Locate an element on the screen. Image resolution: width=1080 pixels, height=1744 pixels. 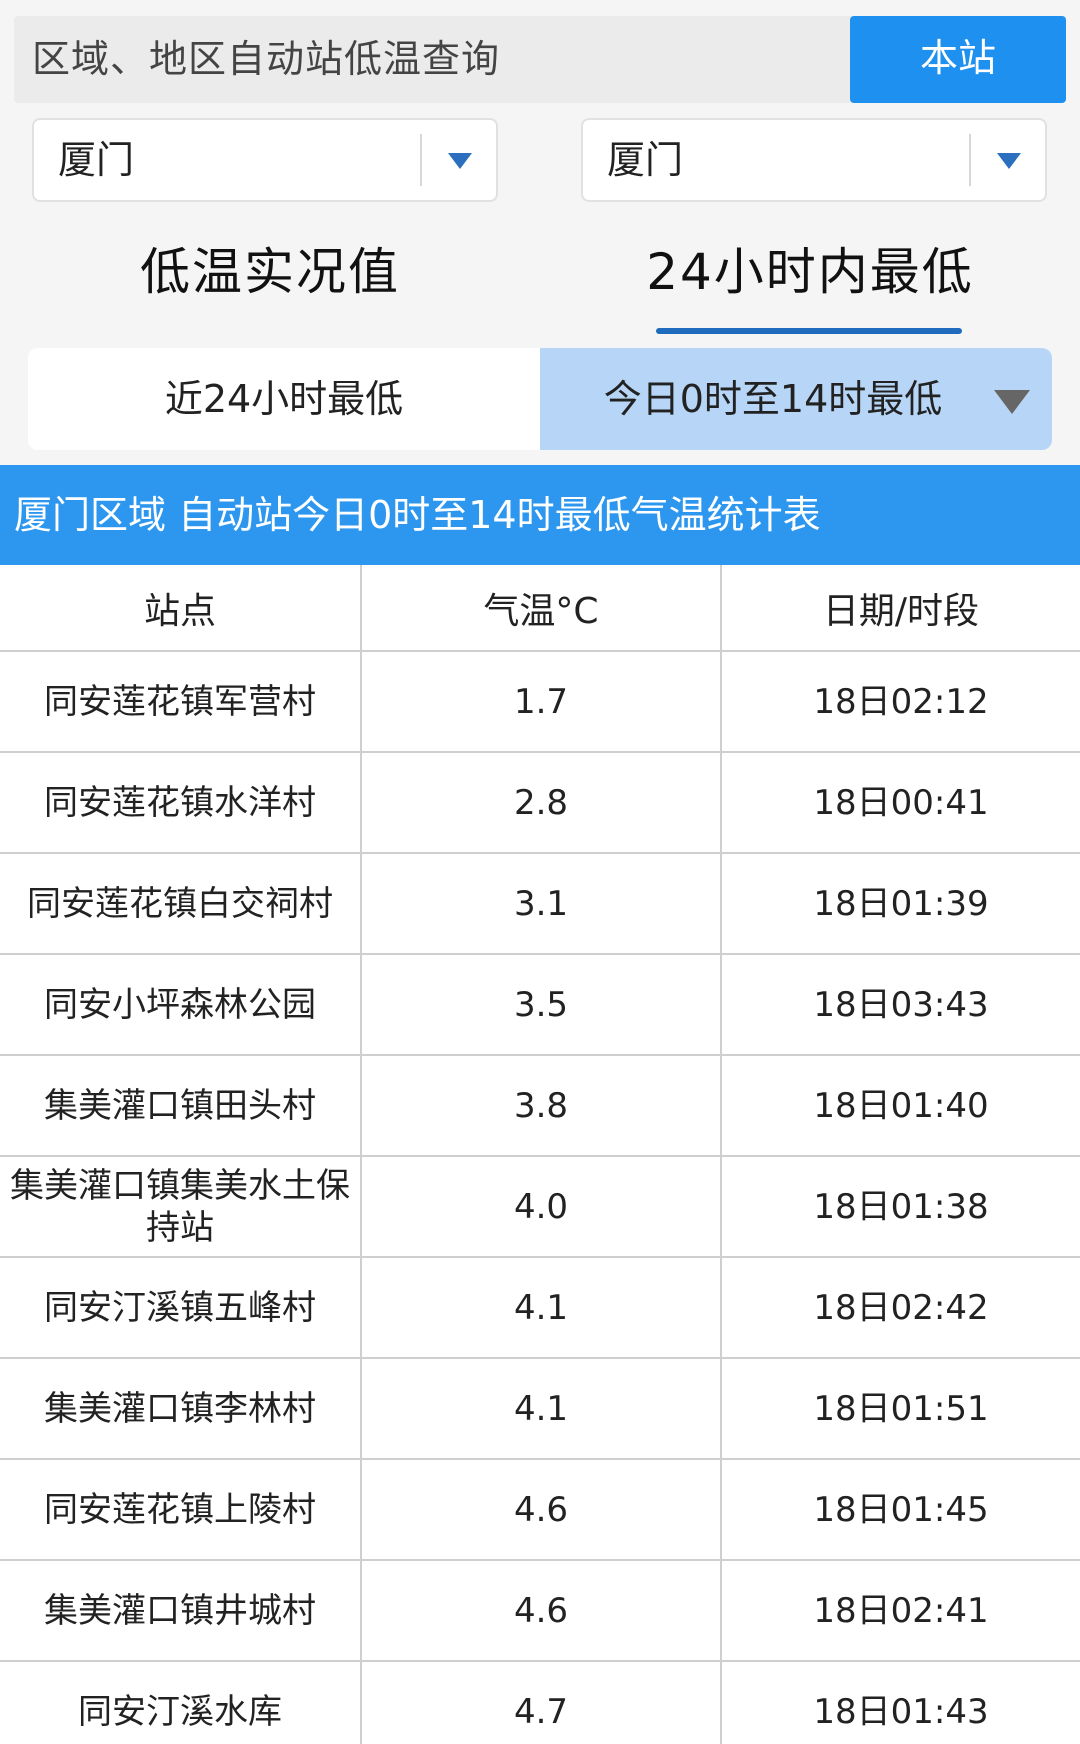
temperature-cell: 4.0 is located at coordinates (541, 1207).